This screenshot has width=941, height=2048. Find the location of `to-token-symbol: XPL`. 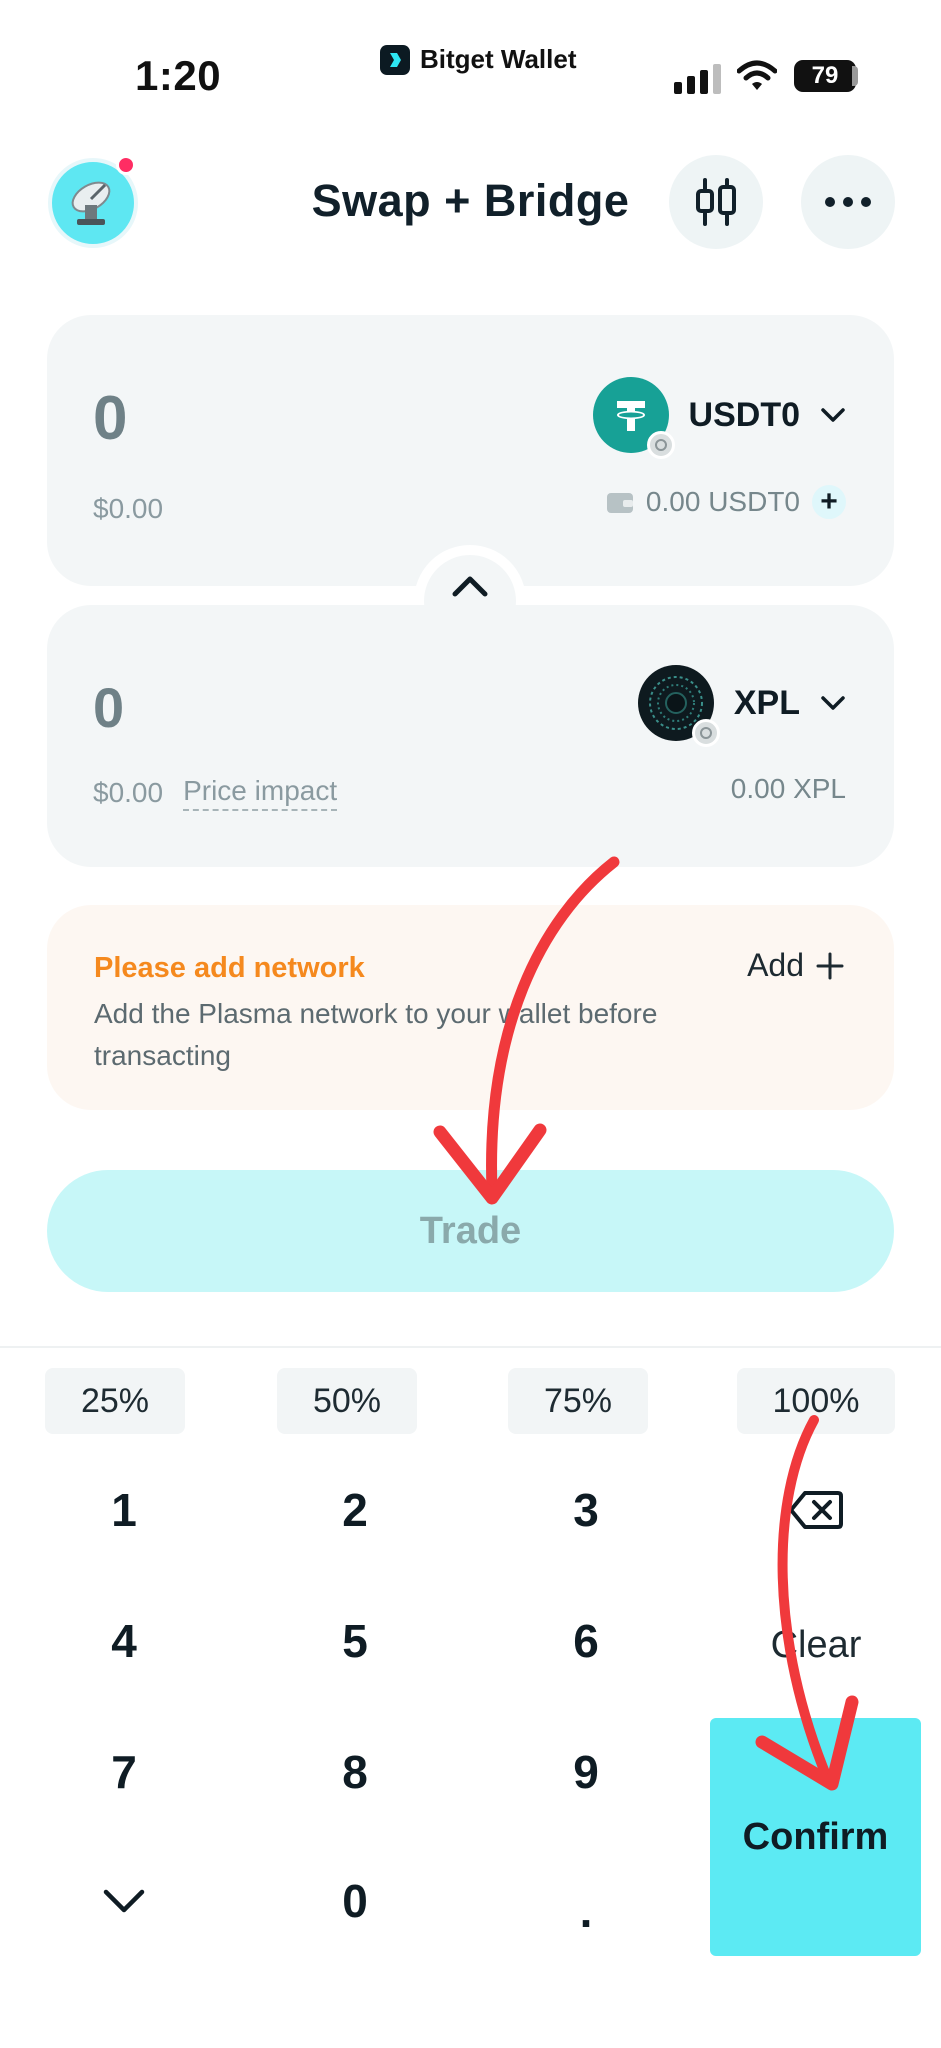

to-token-symbol: XPL is located at coordinates (766, 702).